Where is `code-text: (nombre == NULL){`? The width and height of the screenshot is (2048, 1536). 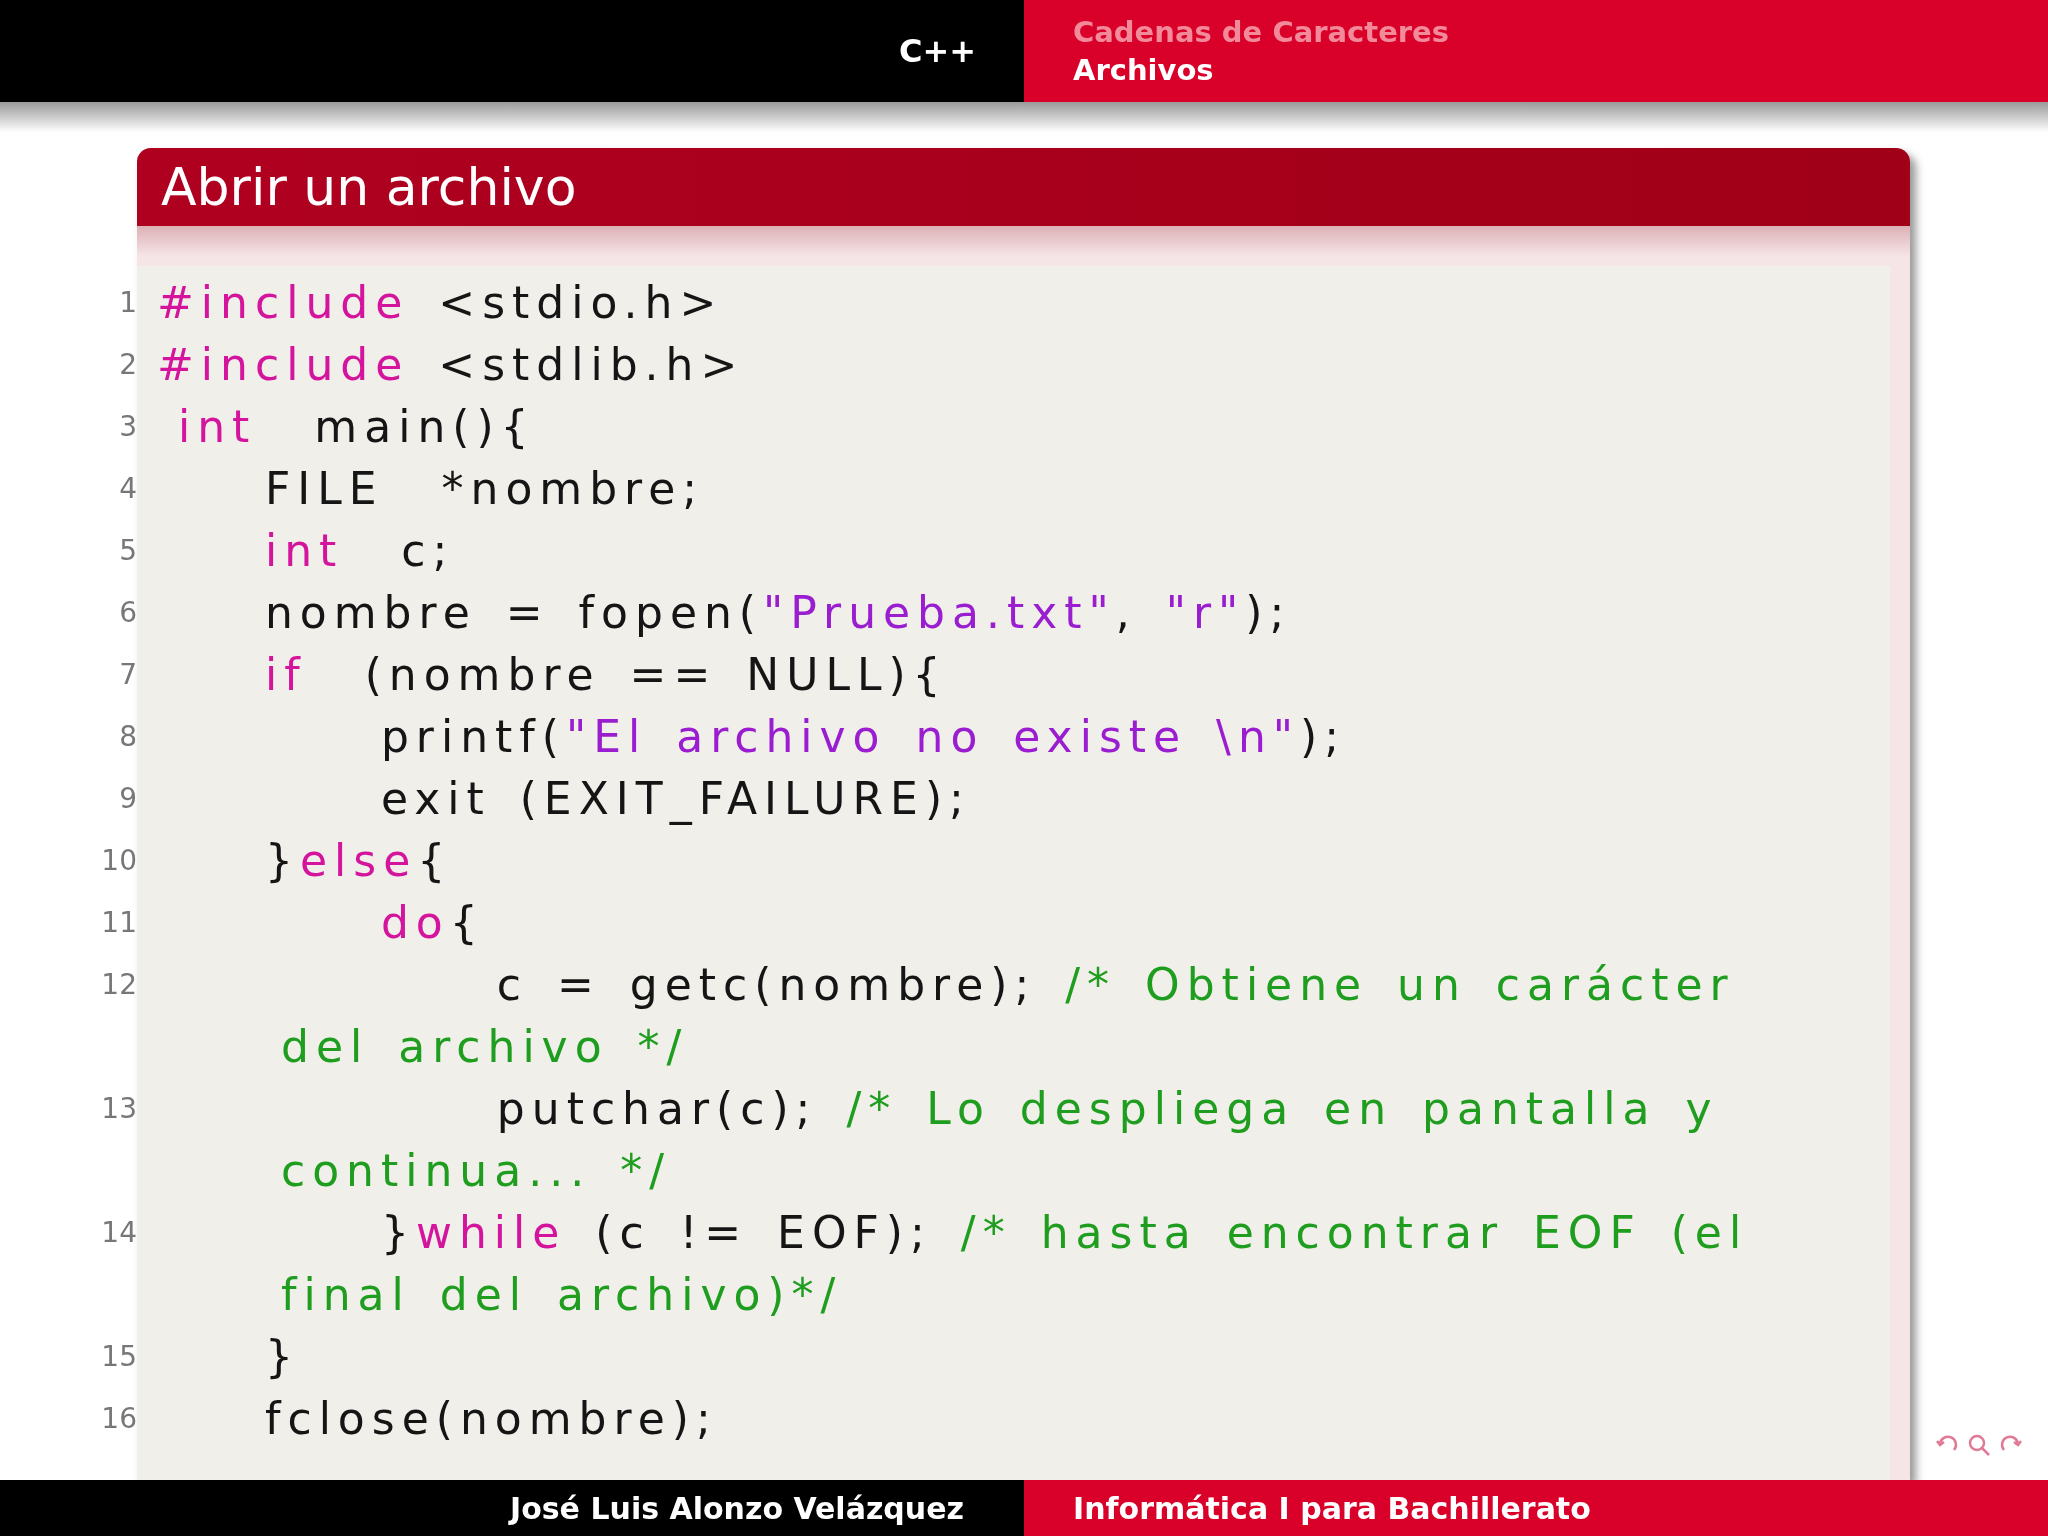
code-text: (nombre == NULL){ is located at coordinates (655, 674).